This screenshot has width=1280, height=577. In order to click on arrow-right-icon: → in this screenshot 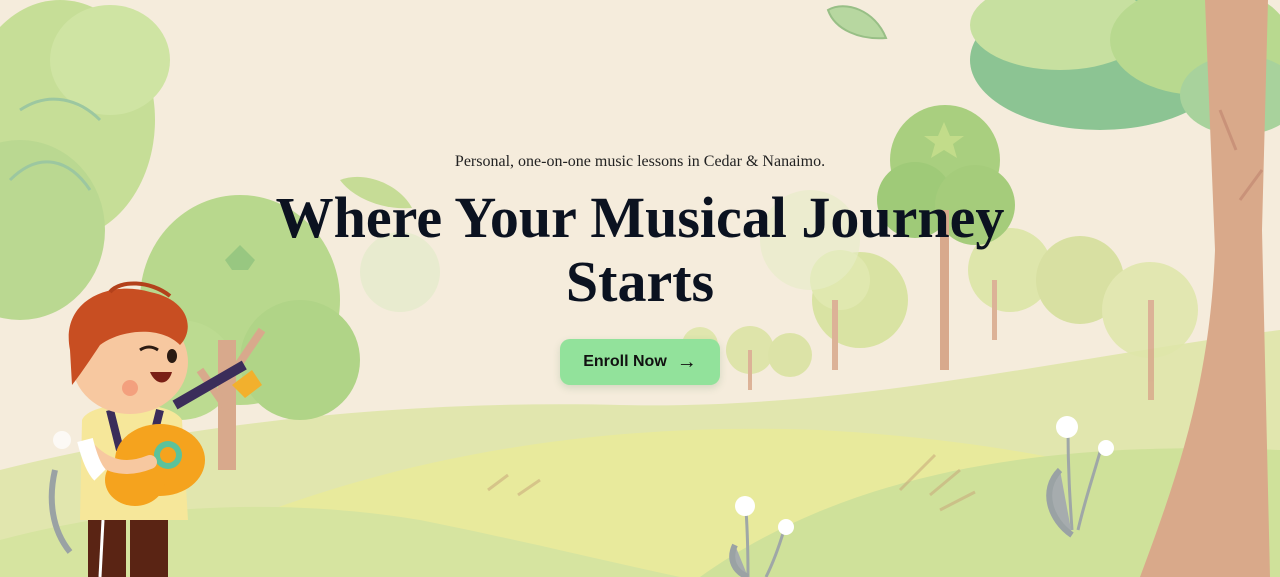, I will do `click(686, 362)`.